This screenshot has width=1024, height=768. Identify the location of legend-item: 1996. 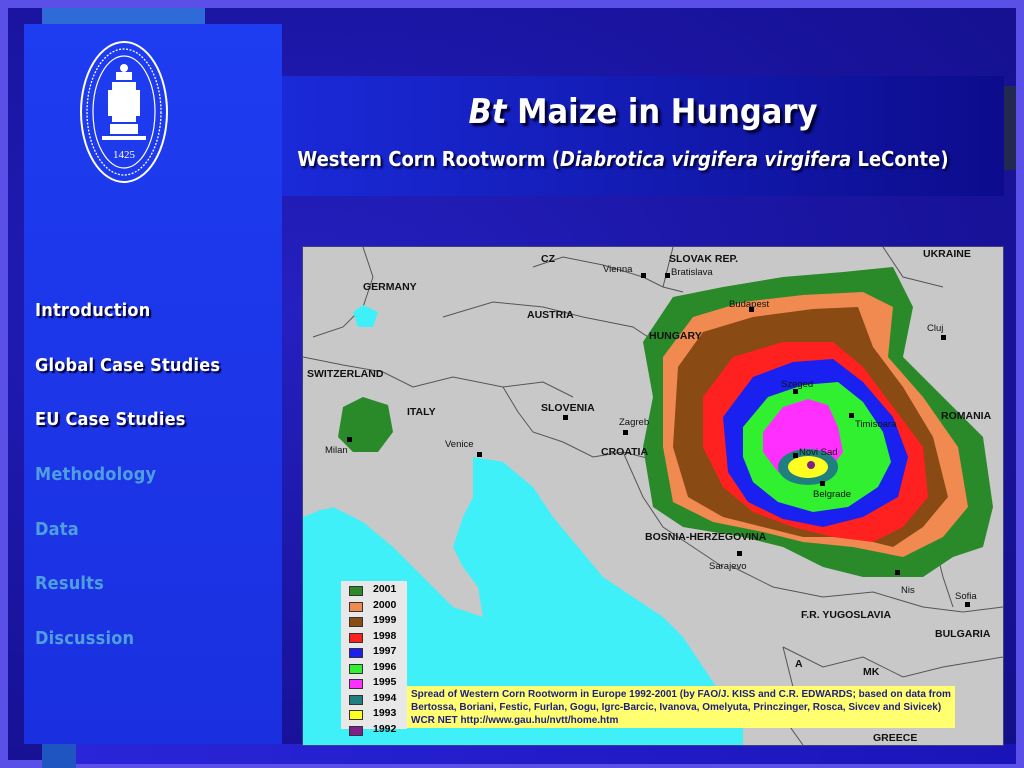
(375, 669).